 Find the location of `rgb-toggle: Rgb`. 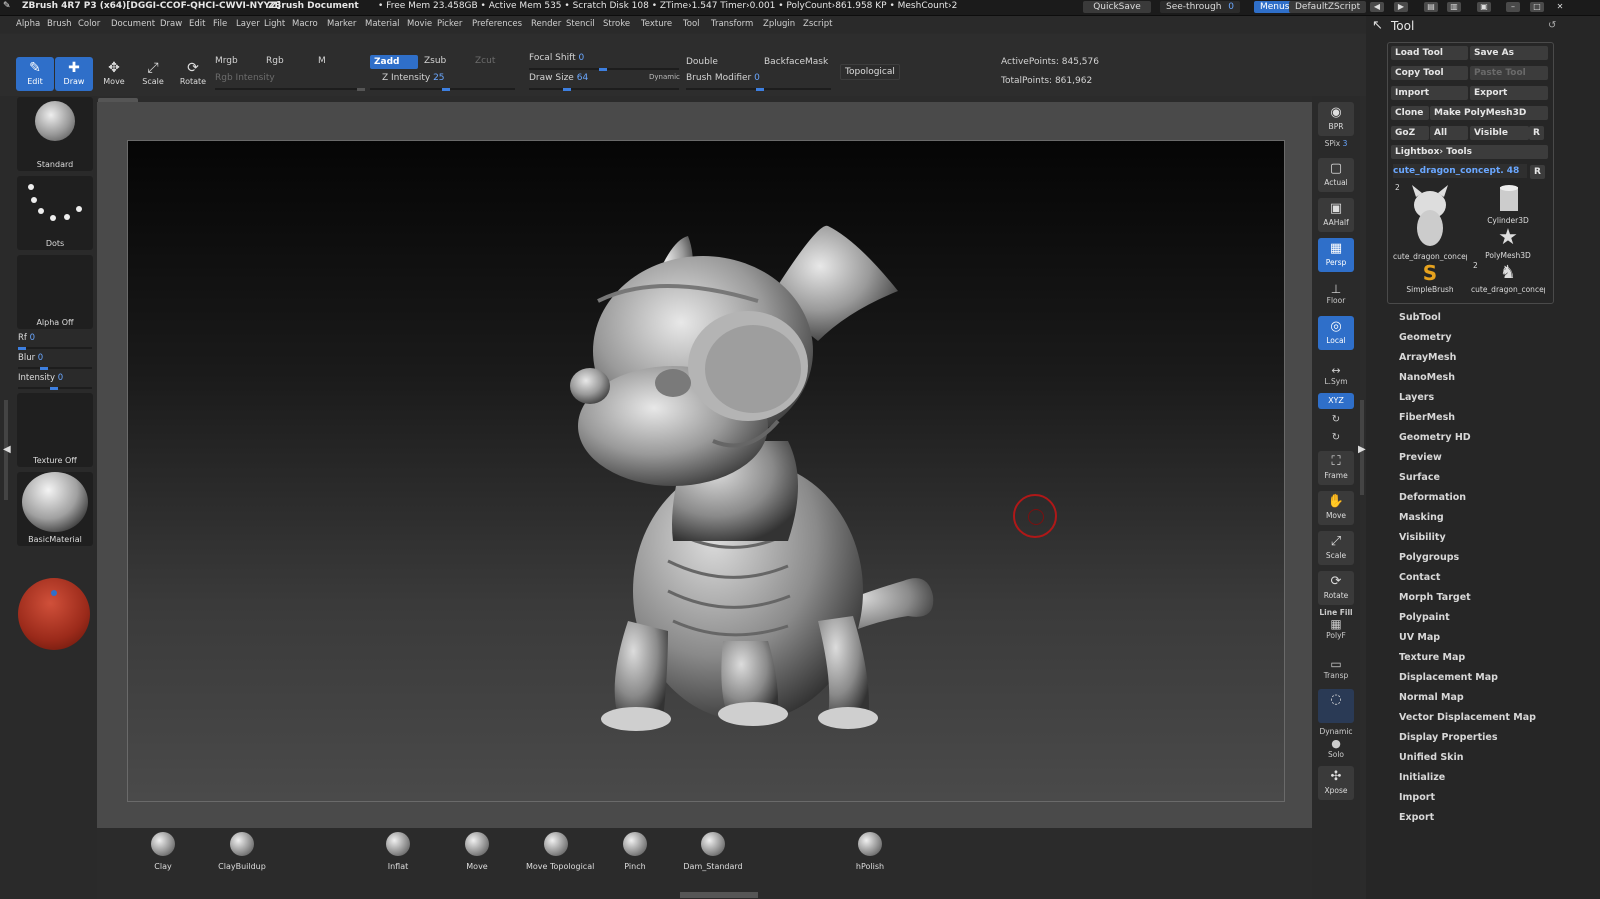

rgb-toggle: Rgb is located at coordinates (275, 61).